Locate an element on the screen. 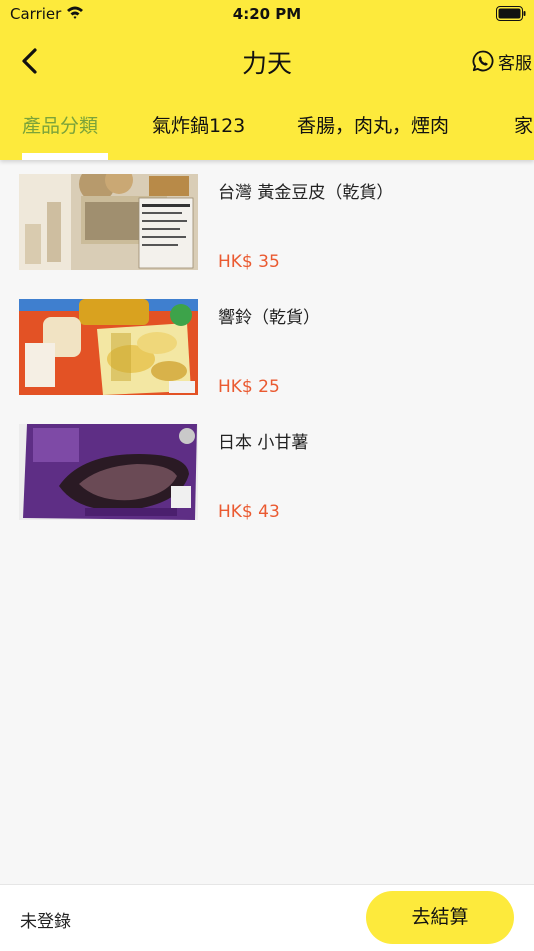  checkout-button: 去結算 is located at coordinates (440, 917).